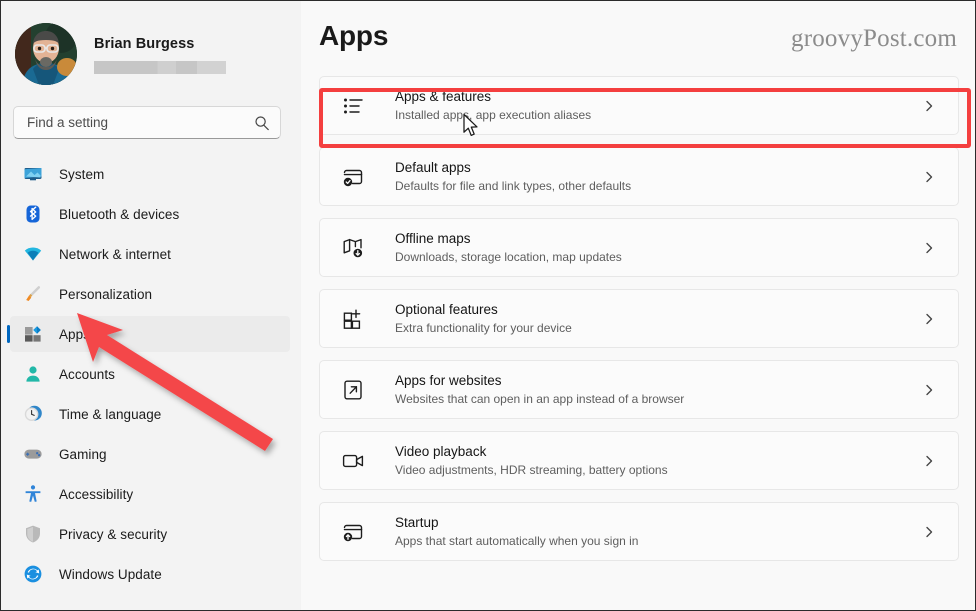  I want to click on sidebar-item-personalization: Personalization, so click(150, 294).